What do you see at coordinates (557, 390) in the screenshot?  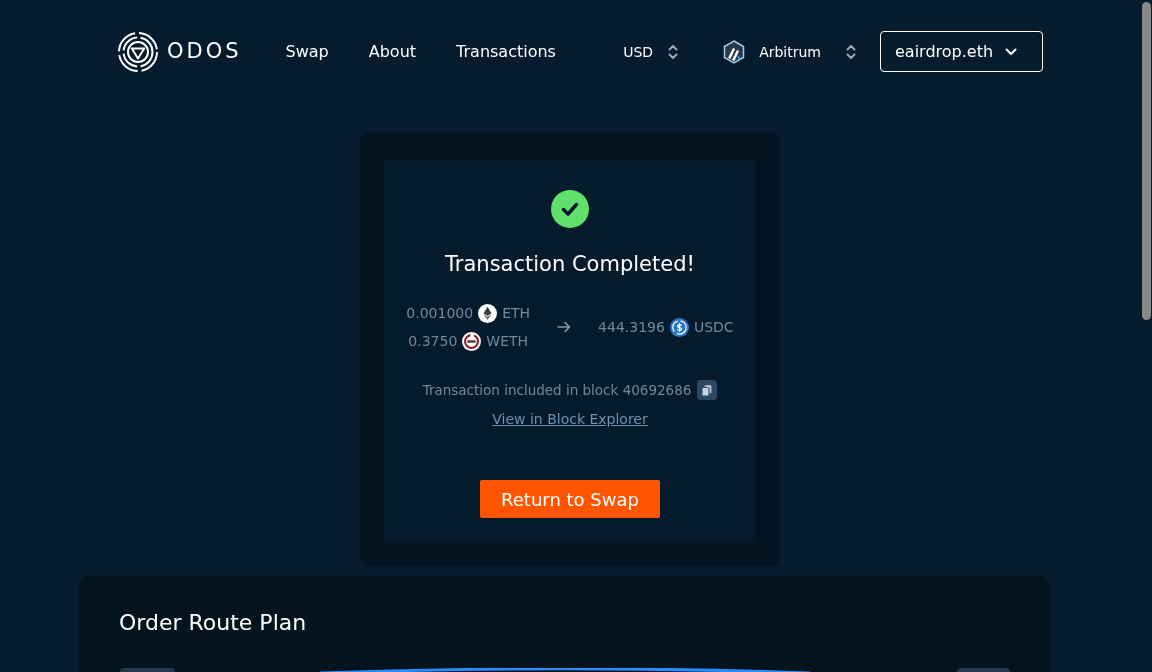 I see `block-info-text: Transaction included in block 40692686` at bounding box center [557, 390].